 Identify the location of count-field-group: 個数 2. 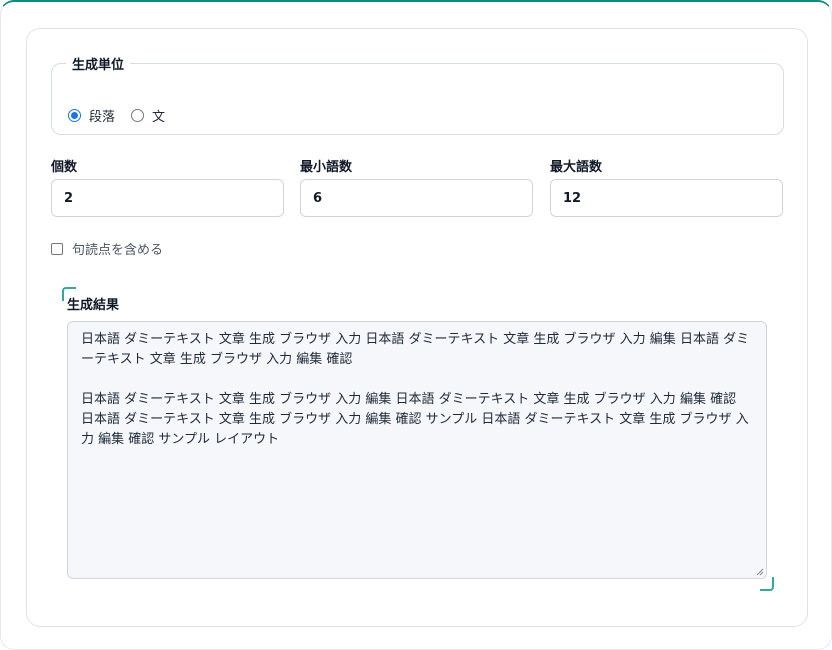
(167, 186).